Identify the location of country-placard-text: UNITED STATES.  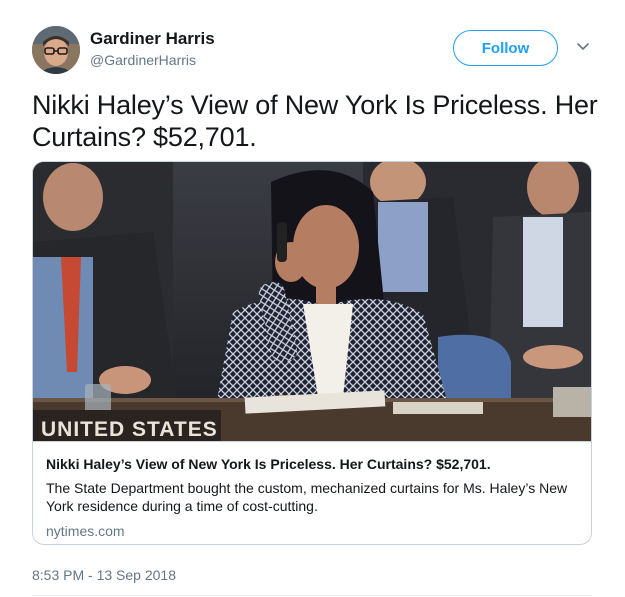
(129, 429).